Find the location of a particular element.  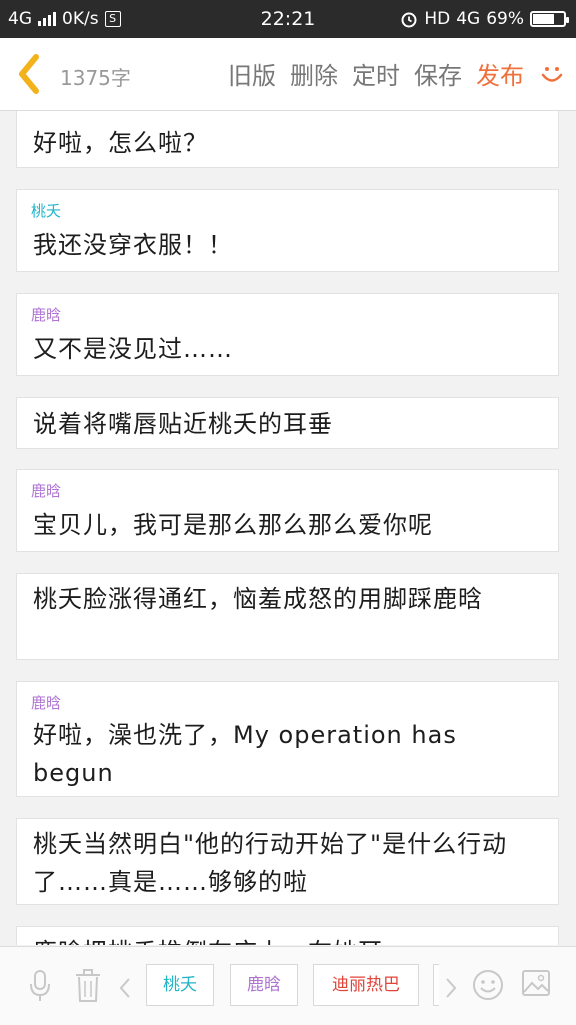

dialogue-card: 鹿晗 好啦，澡也洗了，My operation has begun is located at coordinates (287, 739).